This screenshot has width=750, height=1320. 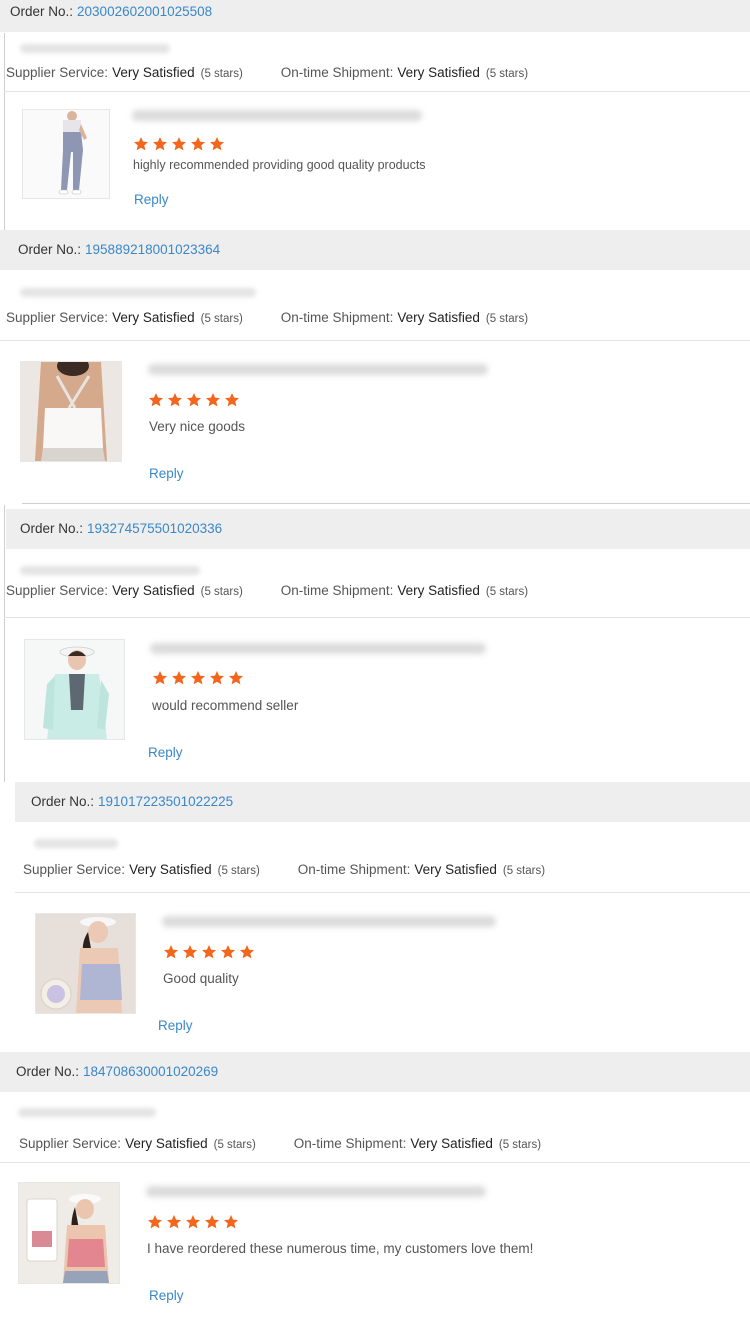 I want to click on pink-sports-bra-photo, so click(x=69, y=1233).